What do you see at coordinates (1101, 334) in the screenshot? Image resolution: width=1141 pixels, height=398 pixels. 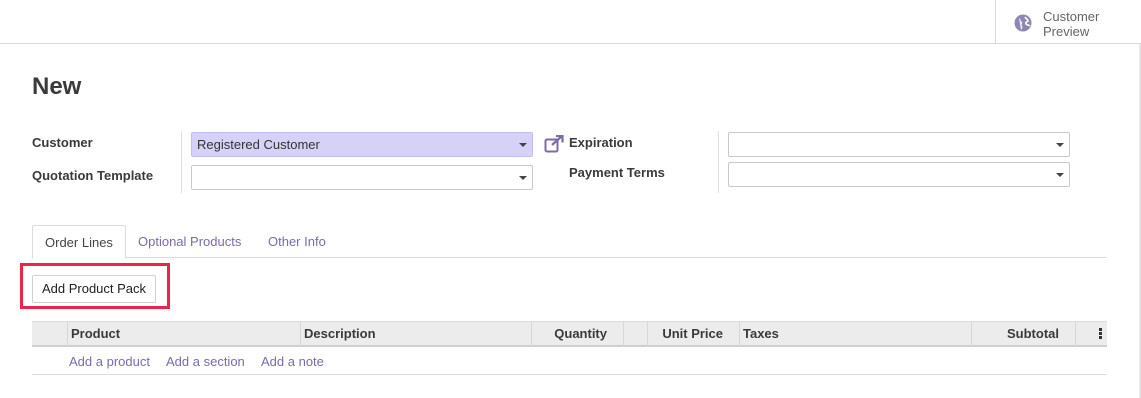 I see `kebab-menu-icon` at bounding box center [1101, 334].